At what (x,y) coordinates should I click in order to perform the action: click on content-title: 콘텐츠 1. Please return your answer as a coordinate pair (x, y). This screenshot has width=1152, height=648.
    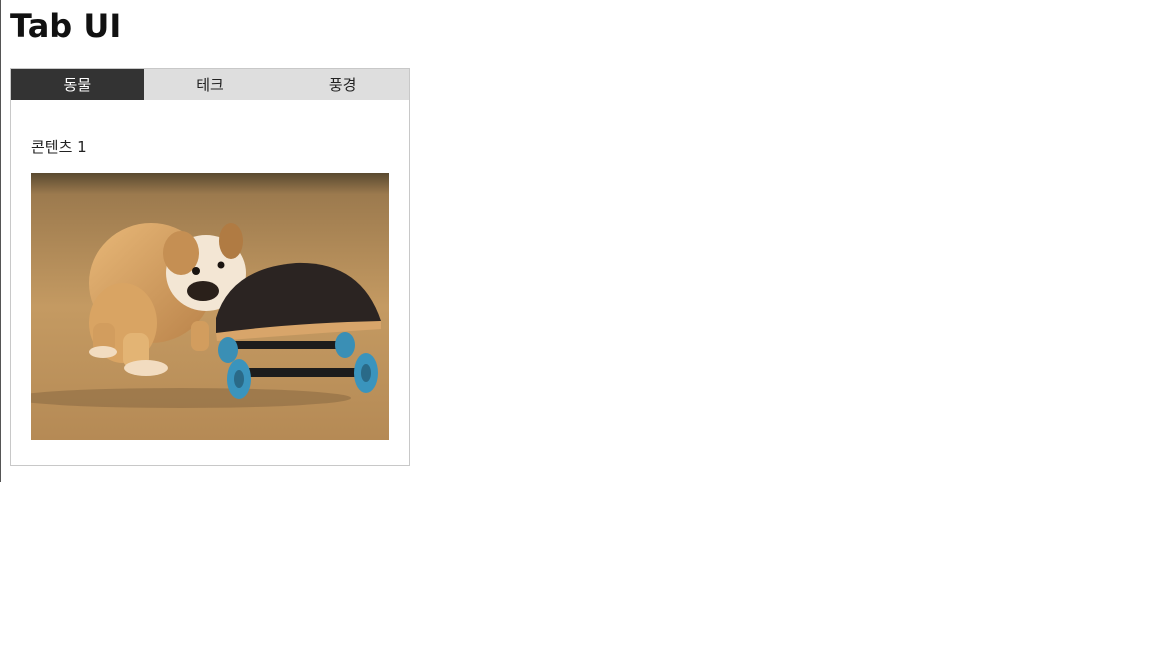
    Looking at the image, I should click on (59, 147).